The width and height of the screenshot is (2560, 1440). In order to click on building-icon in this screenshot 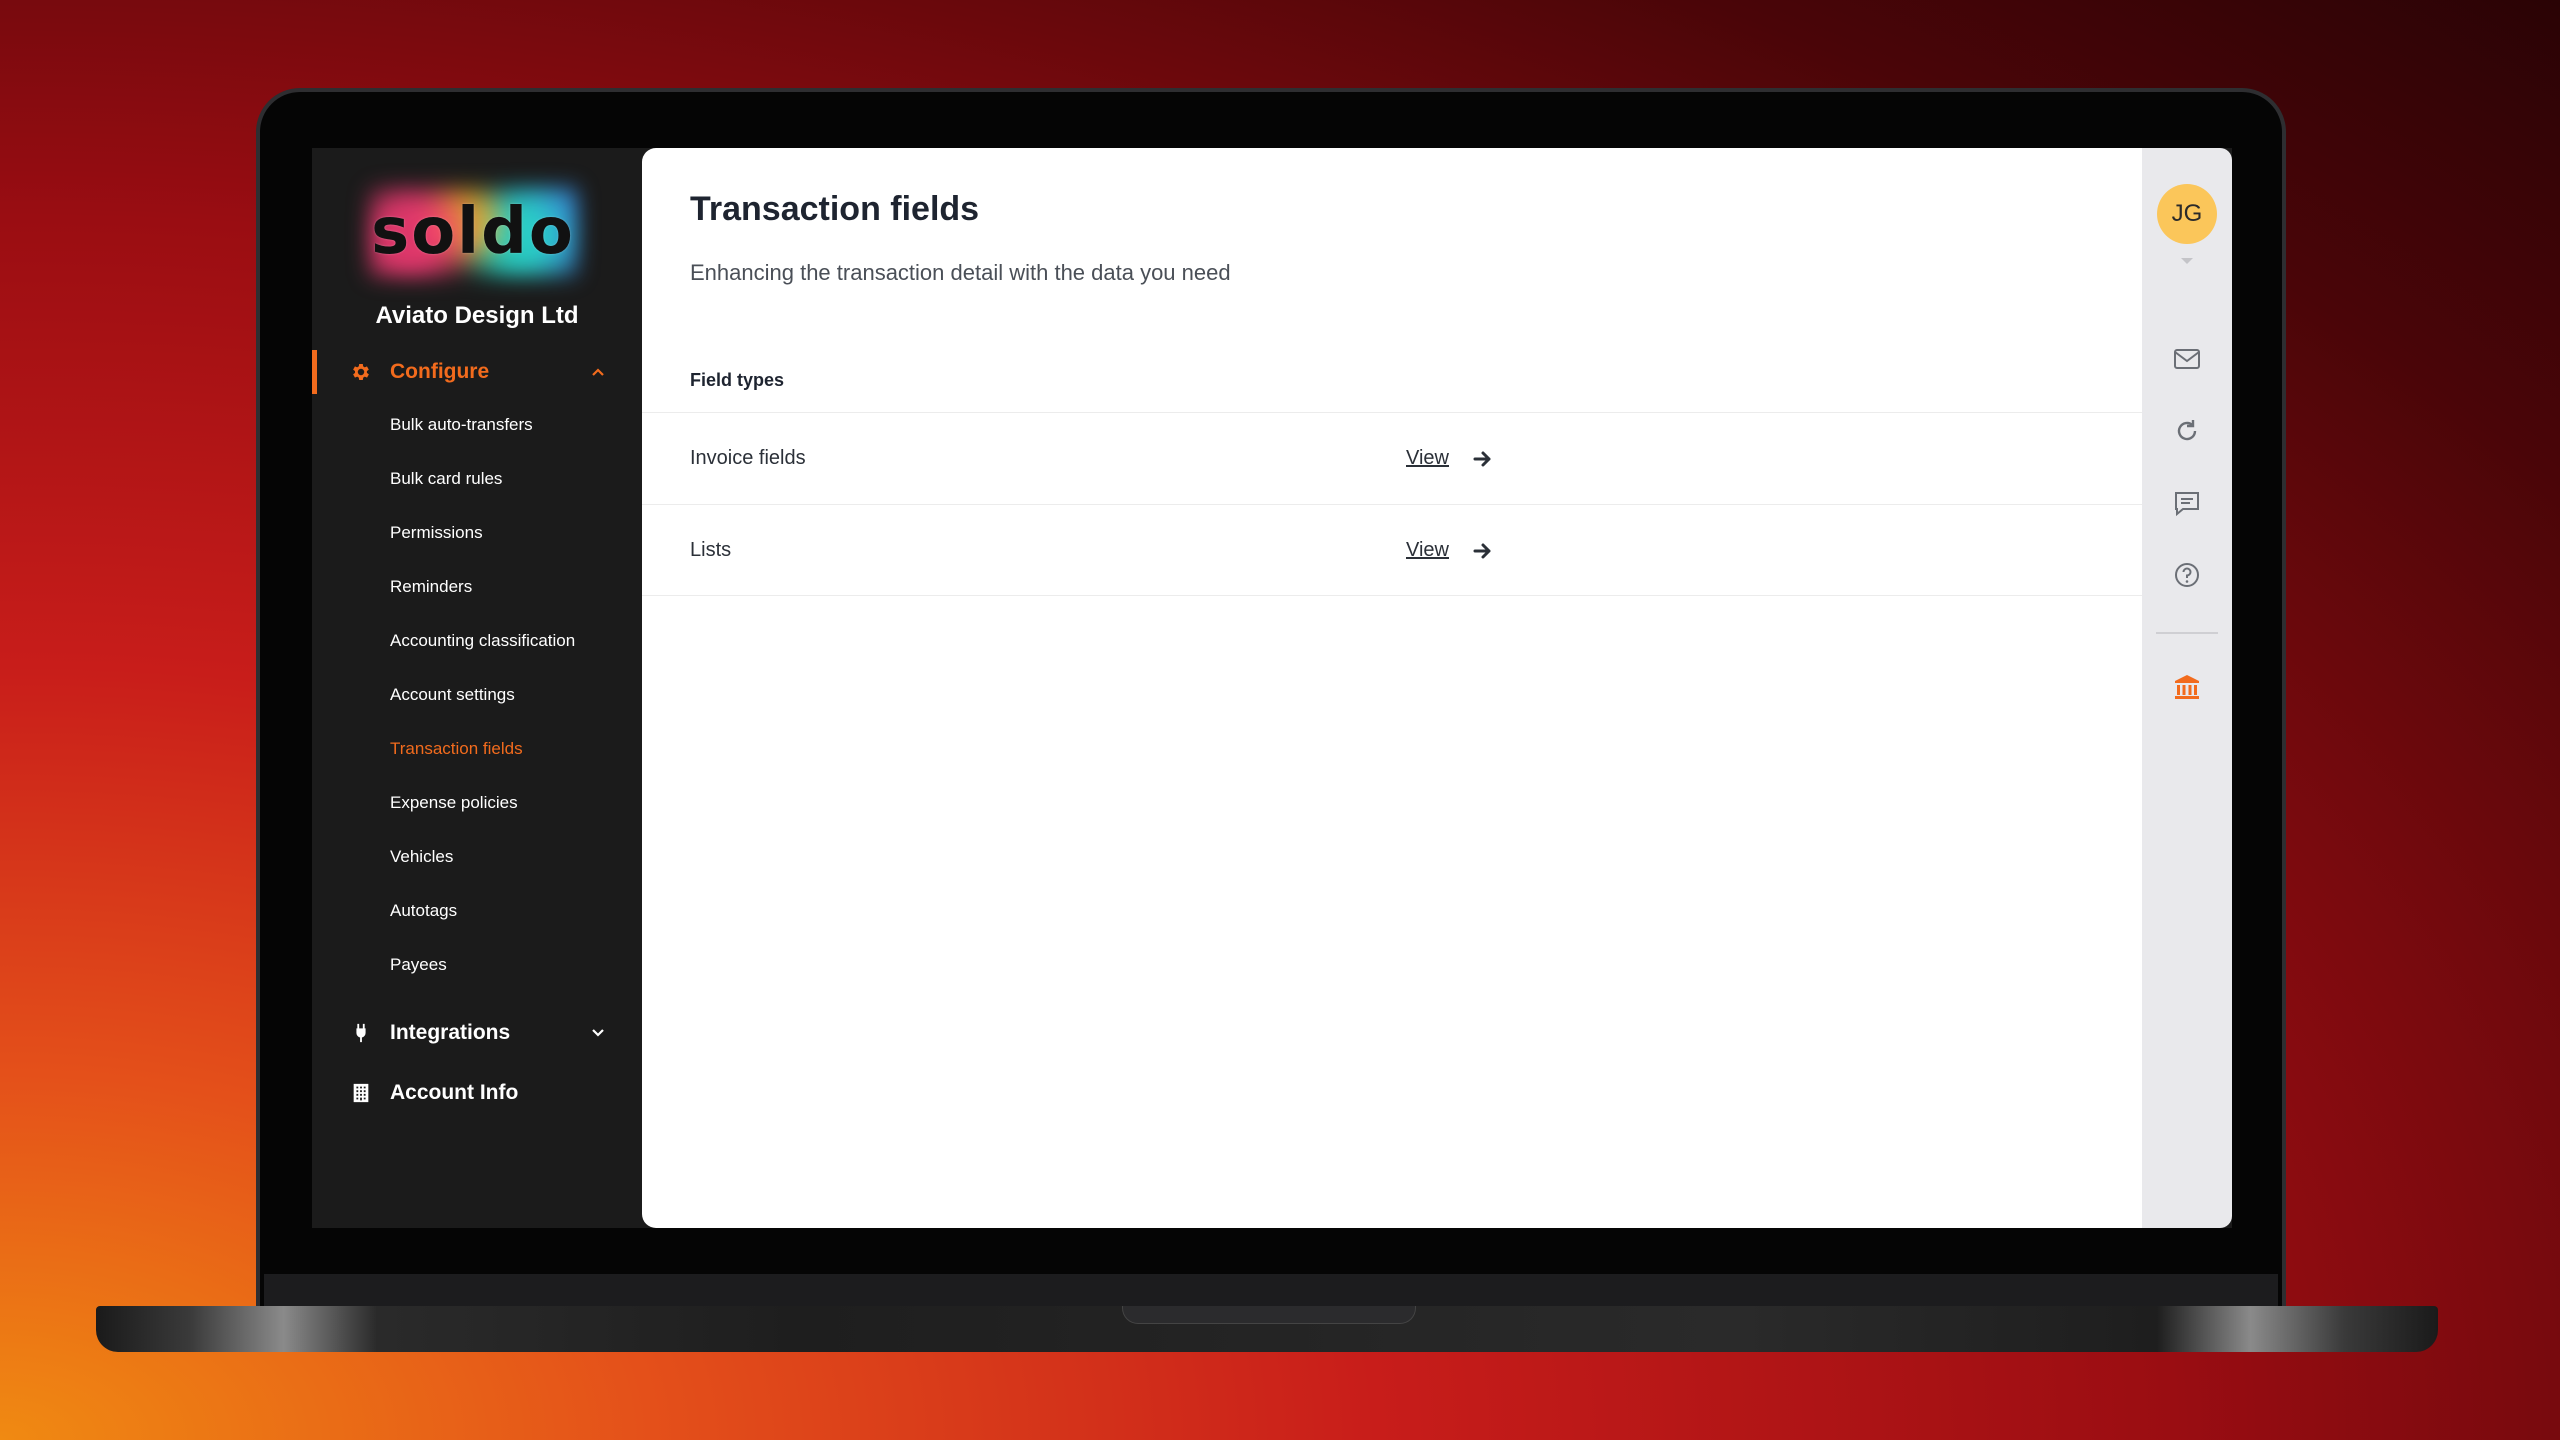, I will do `click(361, 1093)`.